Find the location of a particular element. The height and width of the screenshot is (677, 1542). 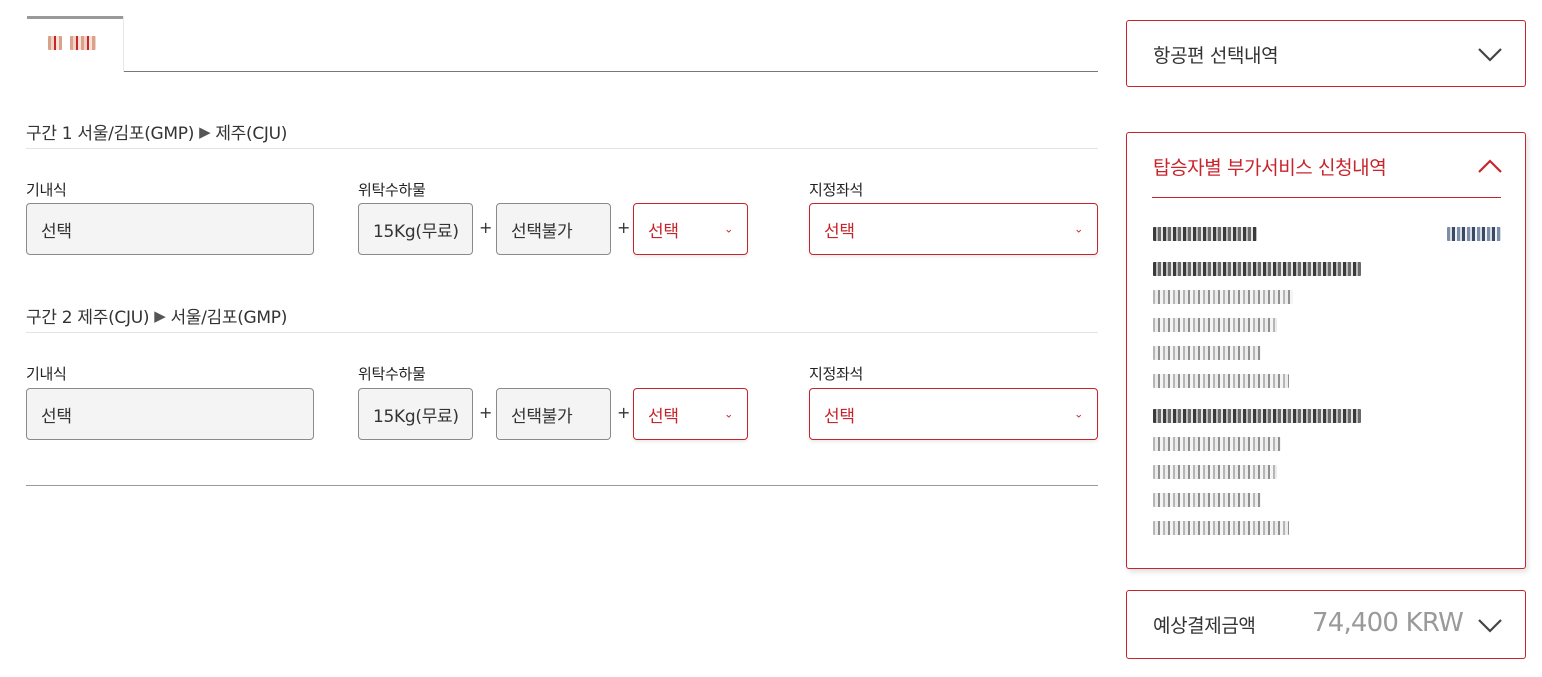

tab-passenger is located at coordinates (72, 43).